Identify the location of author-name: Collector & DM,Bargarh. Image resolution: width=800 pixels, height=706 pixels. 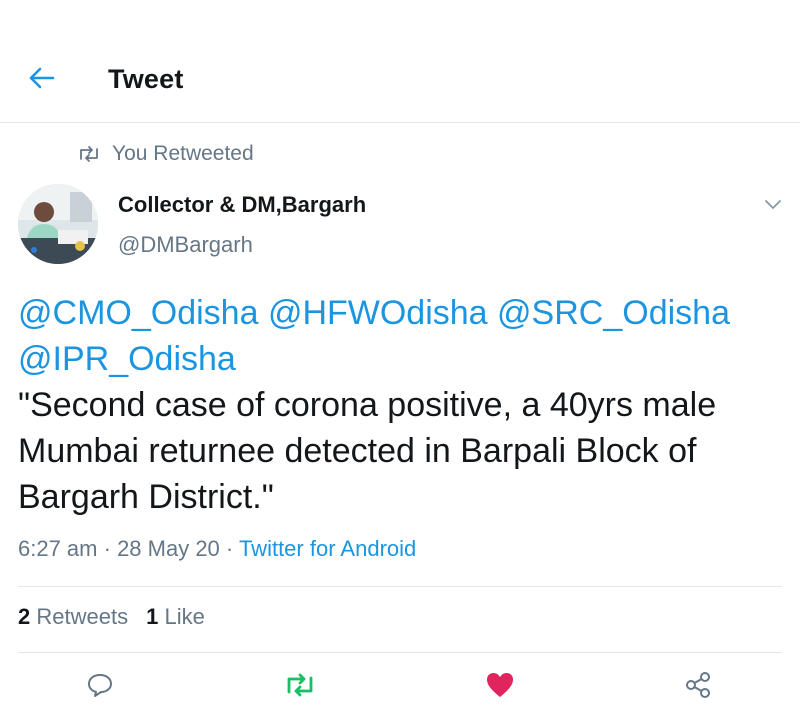
(242, 205).